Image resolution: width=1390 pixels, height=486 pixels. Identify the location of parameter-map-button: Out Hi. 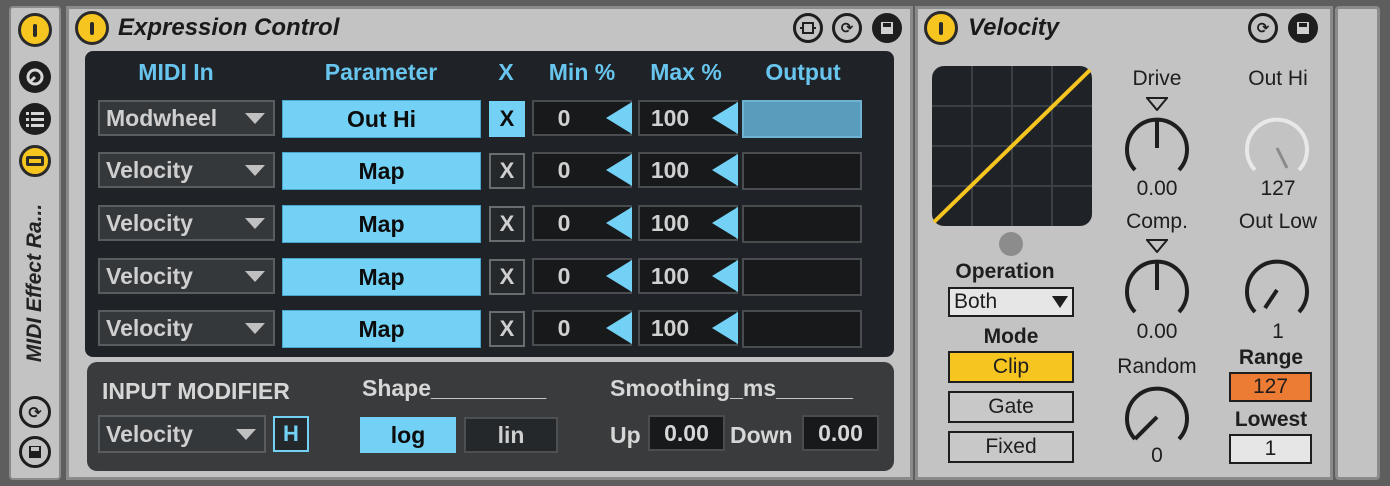
(381, 119).